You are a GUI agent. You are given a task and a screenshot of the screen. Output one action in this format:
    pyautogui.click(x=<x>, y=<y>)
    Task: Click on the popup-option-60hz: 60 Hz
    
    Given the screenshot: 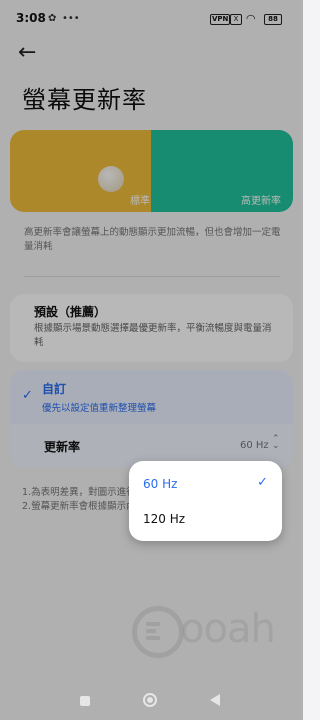 What is the action you would take?
    pyautogui.click(x=160, y=484)
    